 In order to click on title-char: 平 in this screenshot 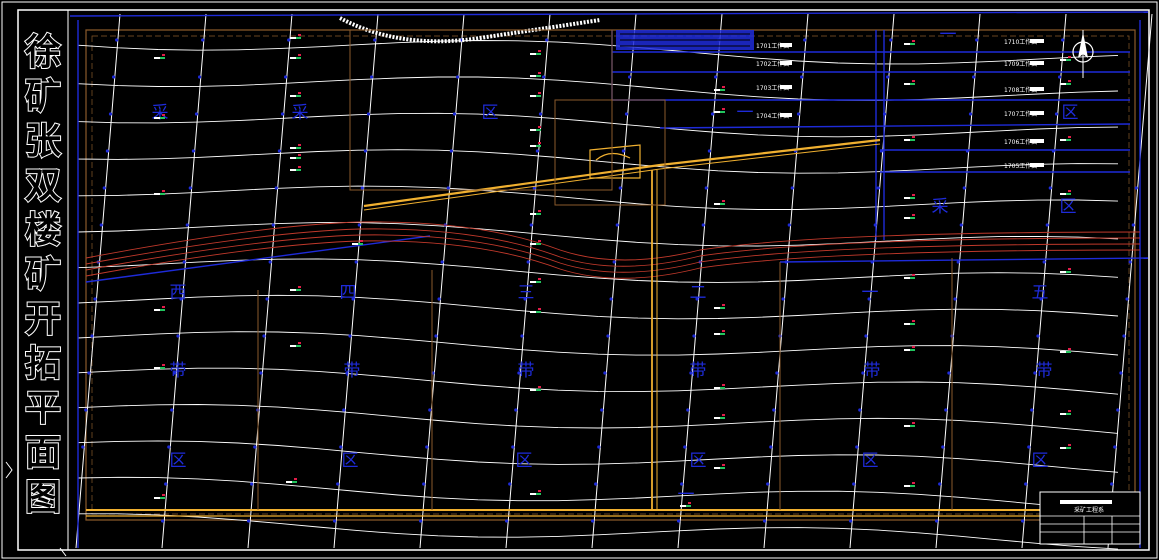, I will do `click(43, 408)`.